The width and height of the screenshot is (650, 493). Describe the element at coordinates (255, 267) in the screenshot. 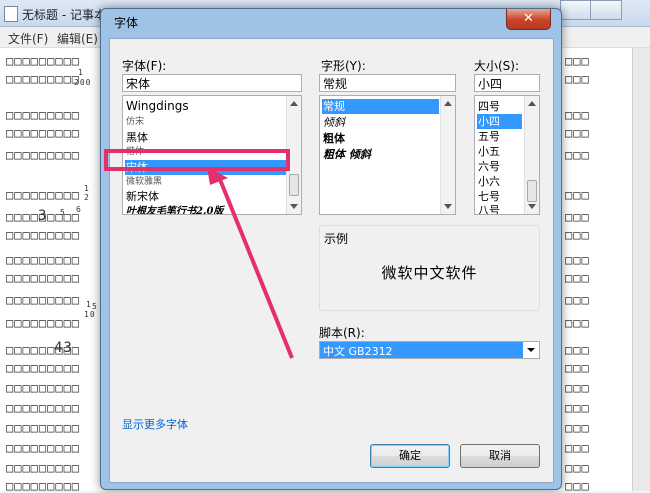

I see `annotation-arrow-line` at that location.